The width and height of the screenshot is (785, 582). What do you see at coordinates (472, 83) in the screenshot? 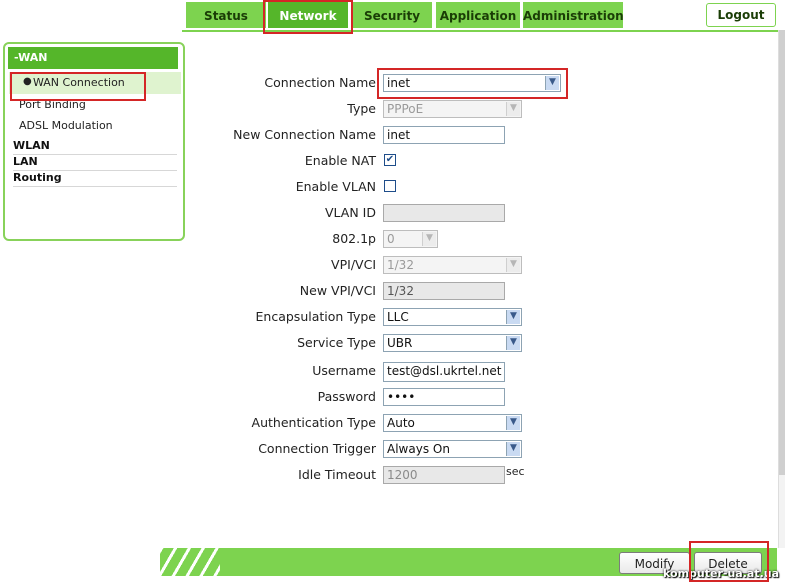
I see `connection-name-select: inet ▼` at bounding box center [472, 83].